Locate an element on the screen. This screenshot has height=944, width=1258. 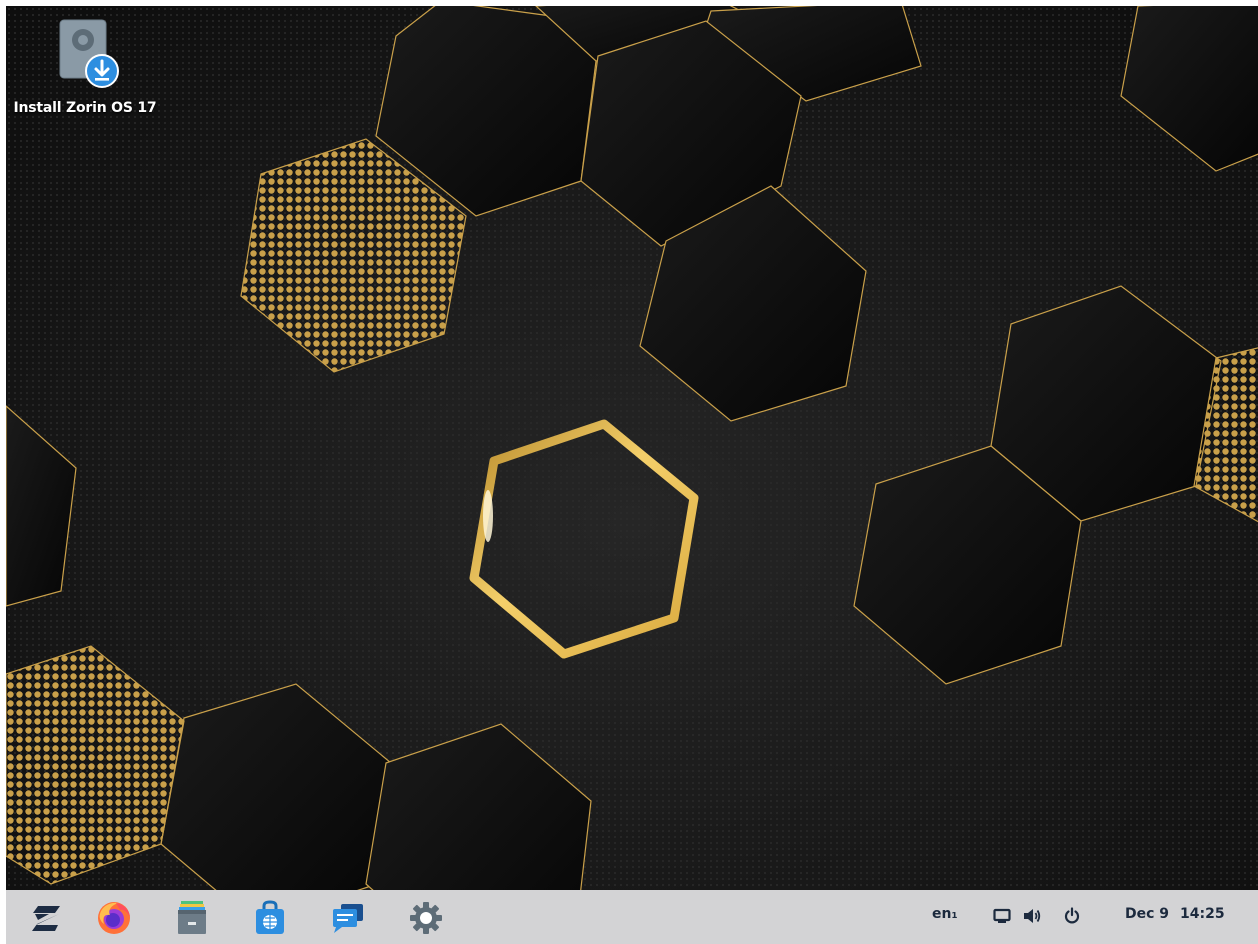
file-cabinet-icon is located at coordinates (192, 917).